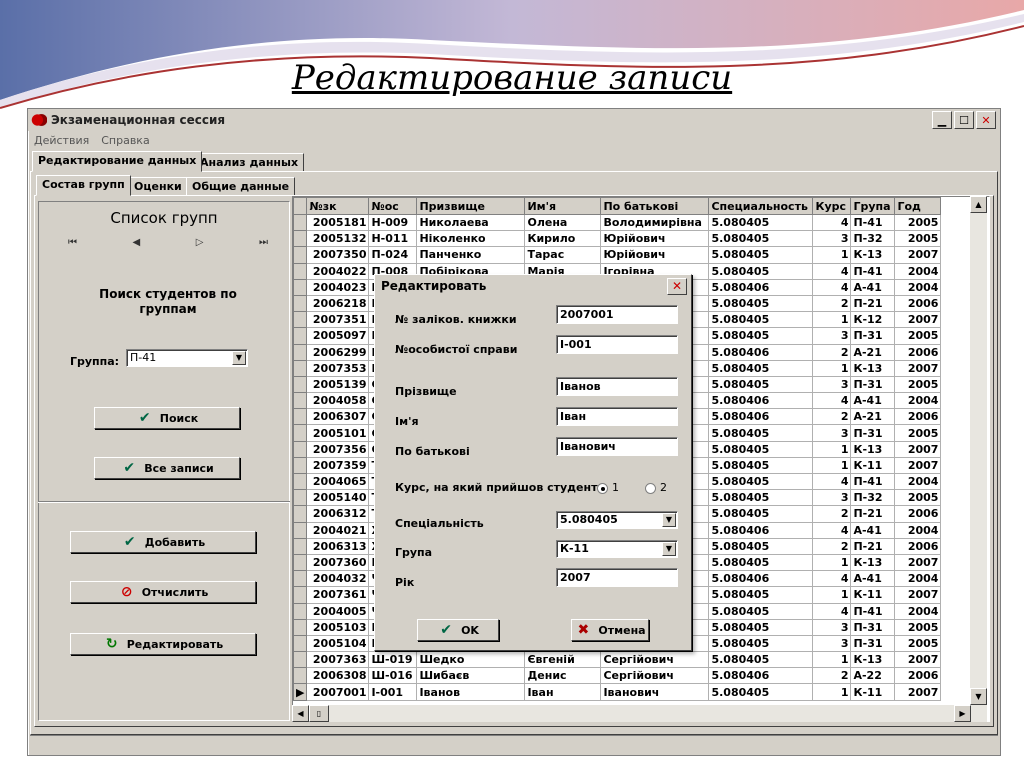  I want to click on column-header: Призвище, so click(471, 206).